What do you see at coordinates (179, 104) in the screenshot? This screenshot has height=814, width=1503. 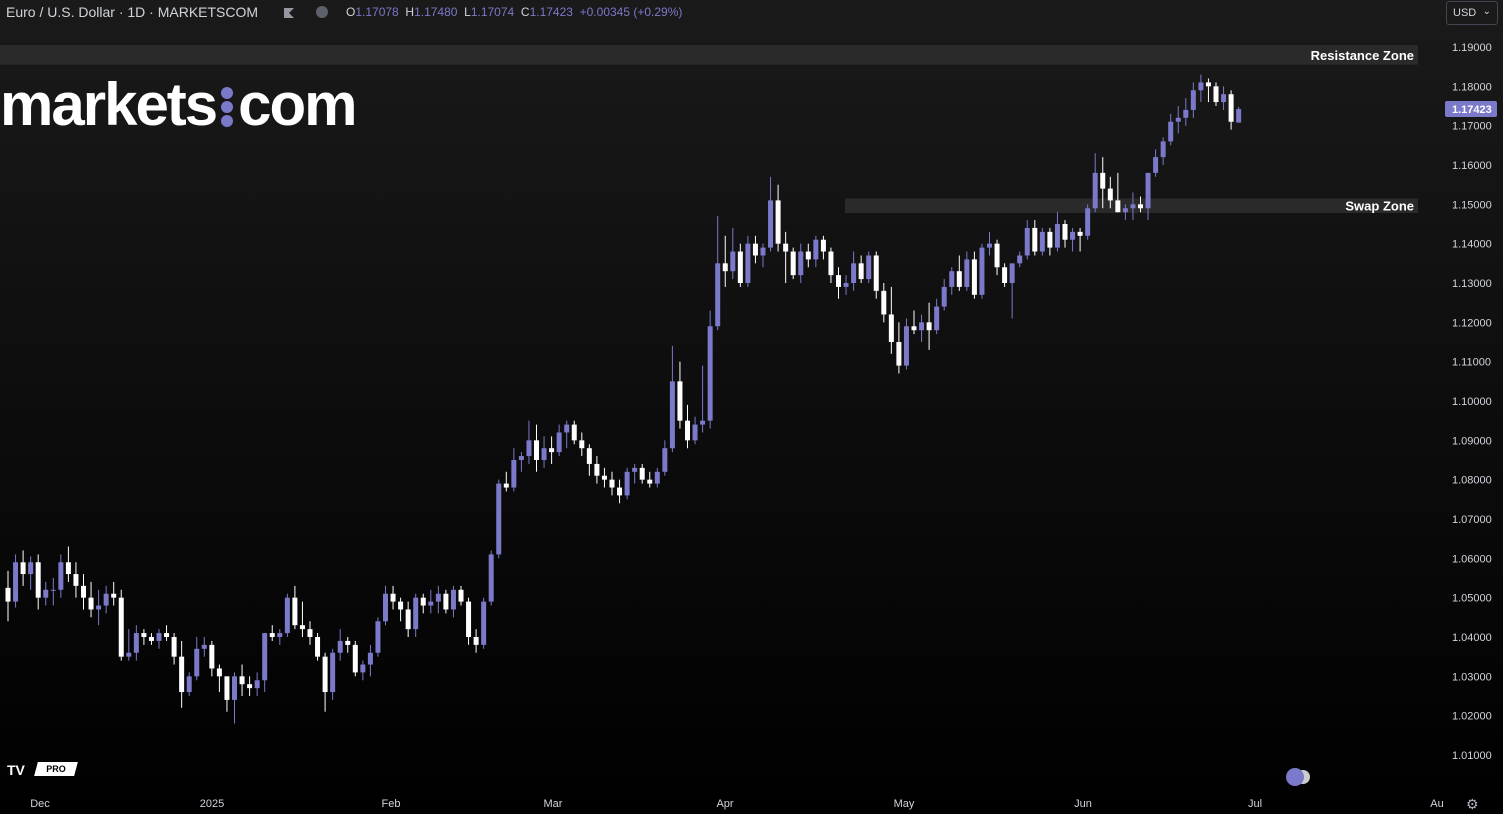 I see `markets-com-logo: markets com` at bounding box center [179, 104].